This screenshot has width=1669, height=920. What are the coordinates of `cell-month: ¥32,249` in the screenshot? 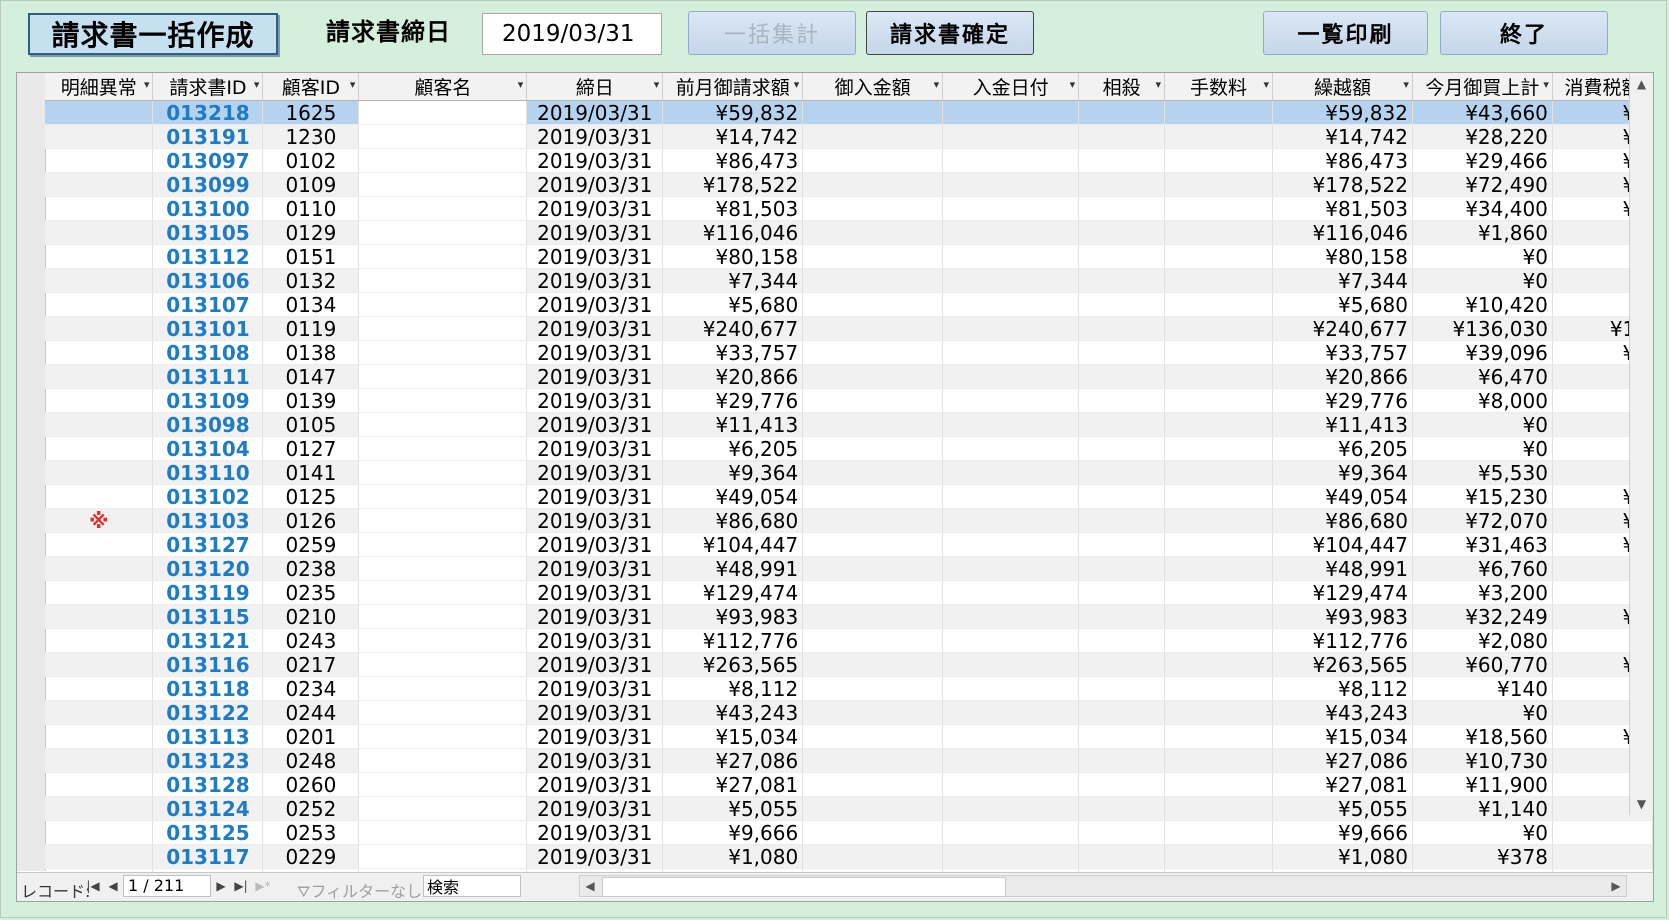 It's located at (1482, 616).